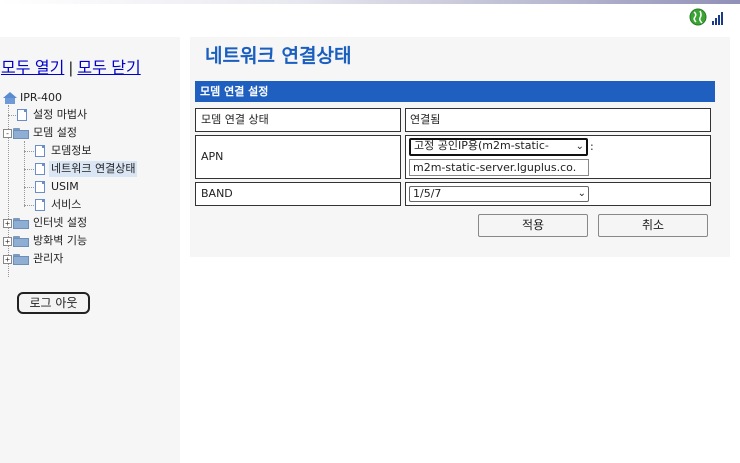 The image size is (740, 463). I want to click on tree-item-label: 네트워크 연결상태, so click(93, 169).